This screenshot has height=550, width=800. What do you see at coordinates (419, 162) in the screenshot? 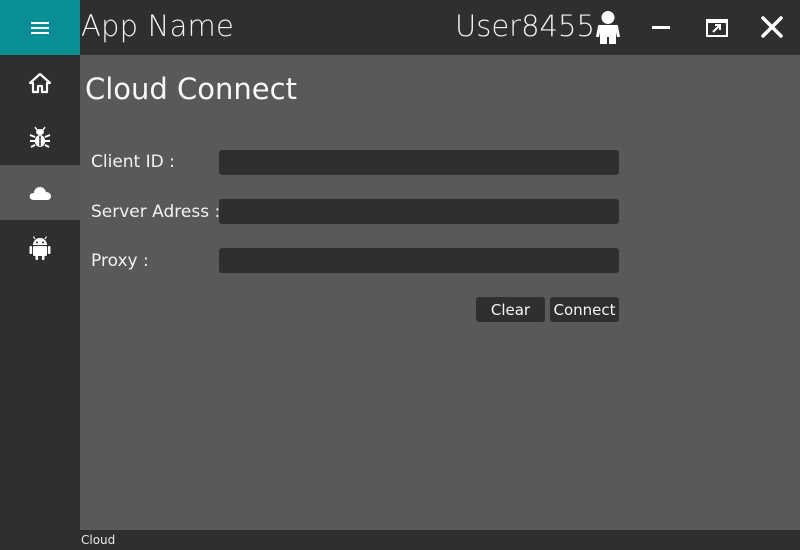
I see `client-id-input` at bounding box center [419, 162].